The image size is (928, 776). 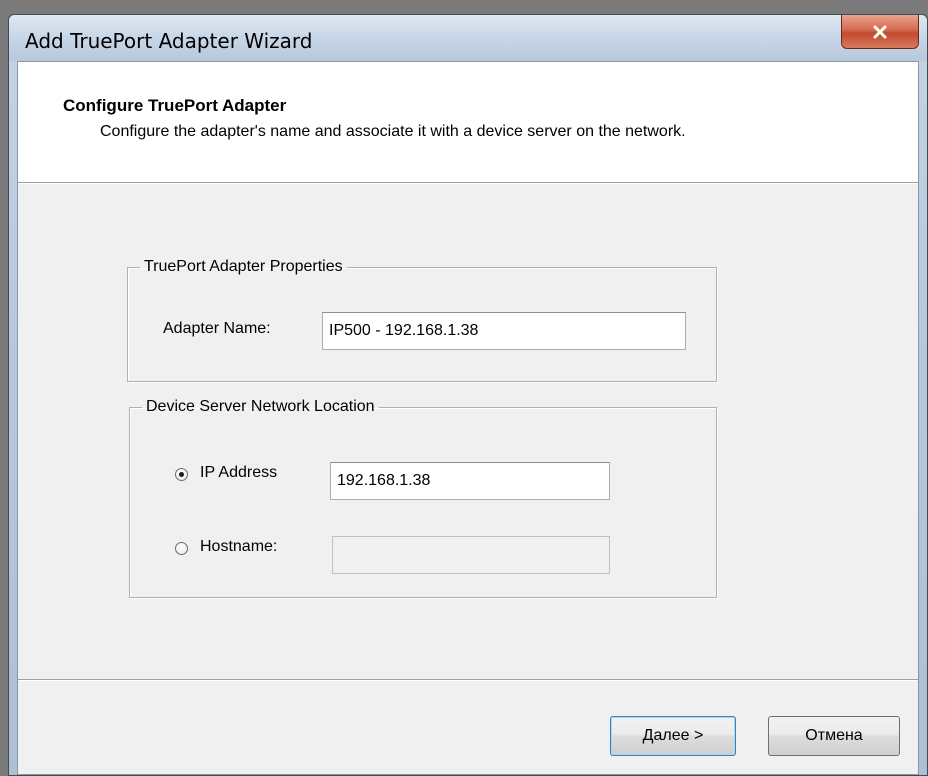 What do you see at coordinates (673, 736) in the screenshot?
I see `next-button: Далее >` at bounding box center [673, 736].